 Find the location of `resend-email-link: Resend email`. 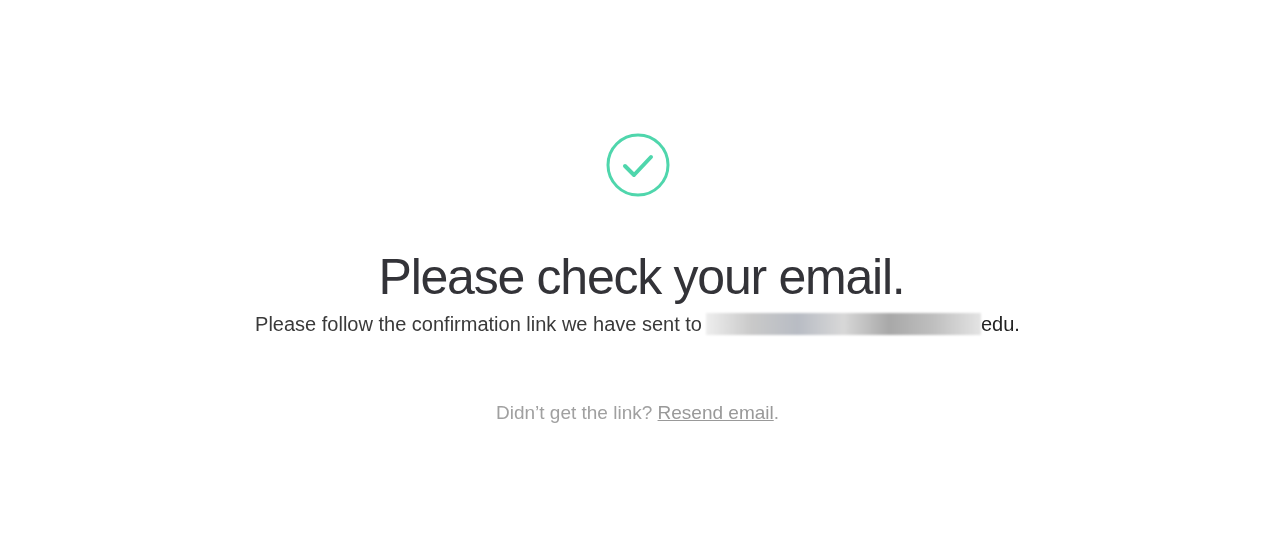

resend-email-link: Resend email is located at coordinates (715, 412).